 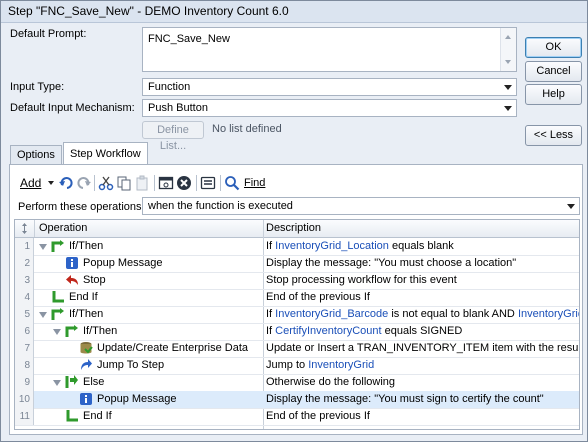 I want to click on description-text: Otherwise do the following, so click(x=330, y=382).